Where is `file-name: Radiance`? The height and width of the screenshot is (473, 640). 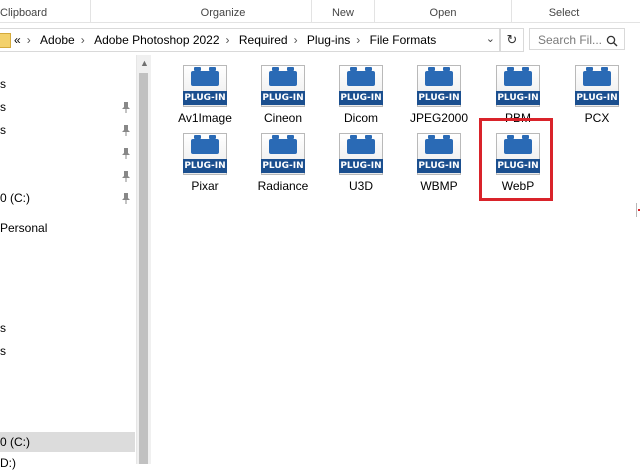
file-name: Radiance is located at coordinates (283, 186).